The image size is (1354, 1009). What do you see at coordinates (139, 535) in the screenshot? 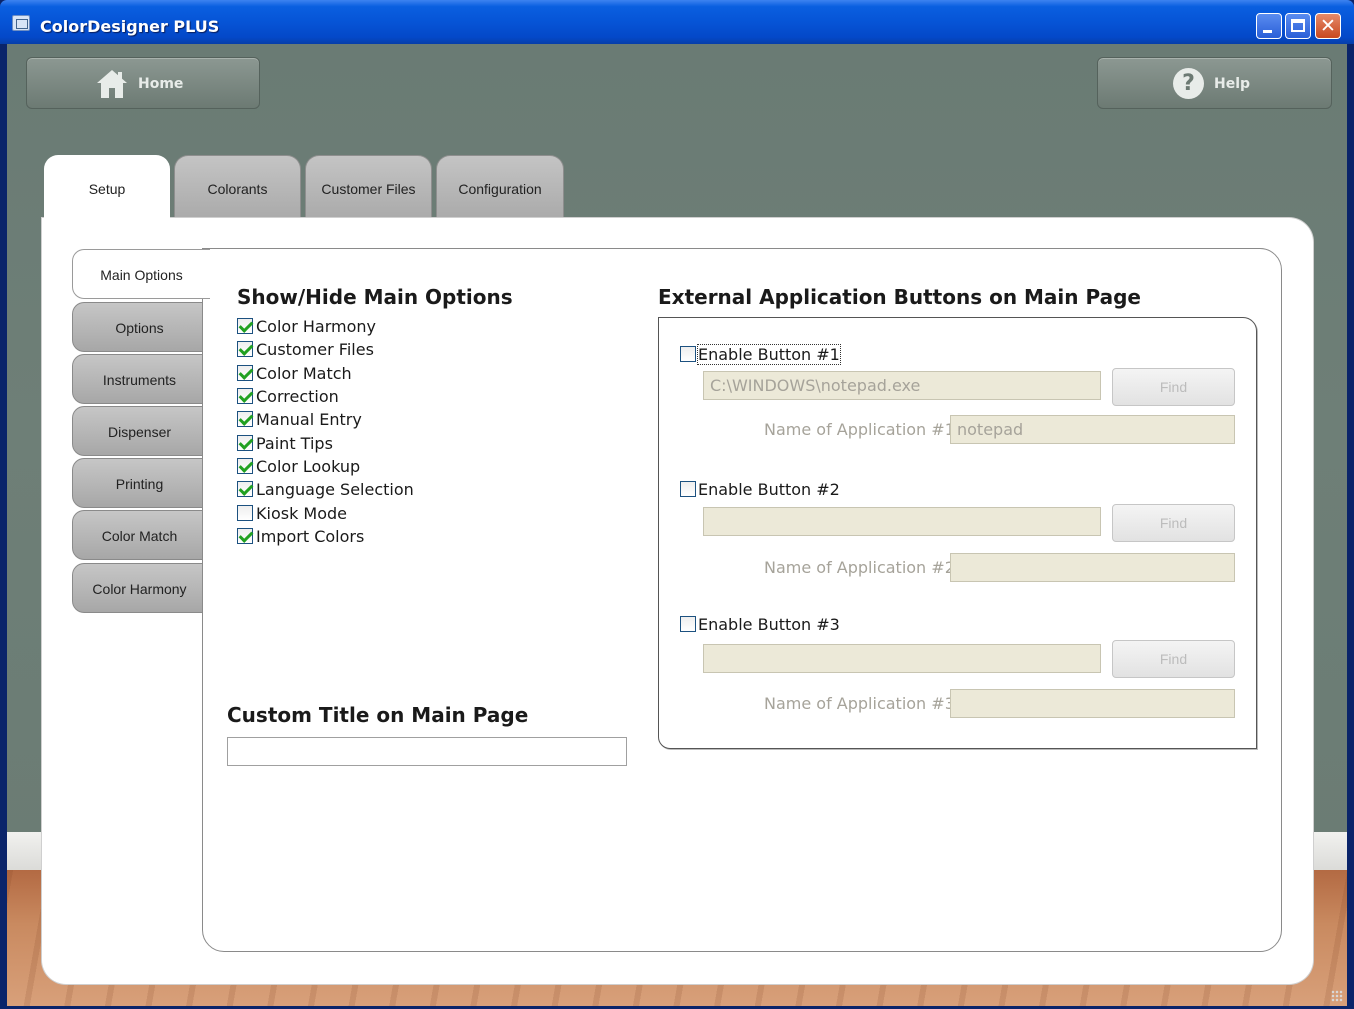
I see `side-tab-color-match: Color Match` at bounding box center [139, 535].